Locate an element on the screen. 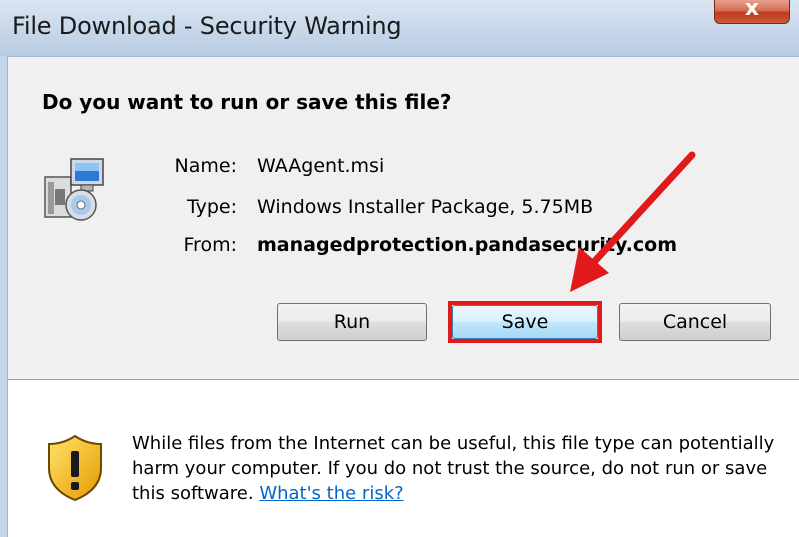 Image resolution: width=799 pixels, height=537 pixels. installer-package-icon is located at coordinates (74, 189).